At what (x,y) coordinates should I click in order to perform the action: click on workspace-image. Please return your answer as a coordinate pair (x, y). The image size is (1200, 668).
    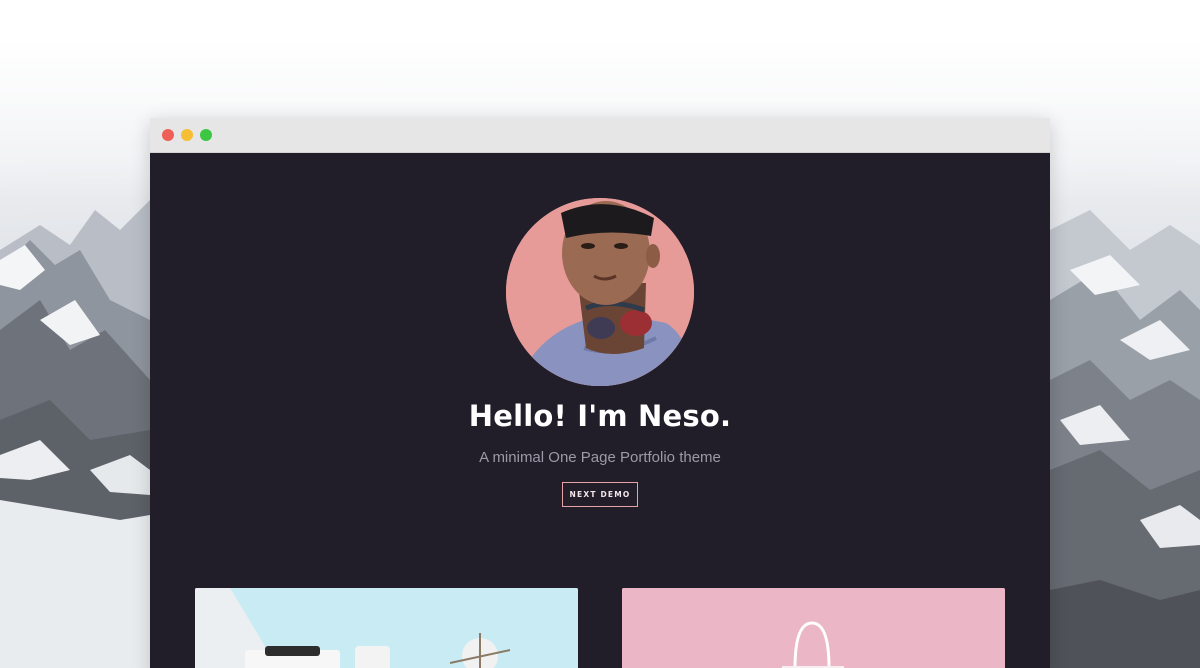
    Looking at the image, I should click on (386, 628).